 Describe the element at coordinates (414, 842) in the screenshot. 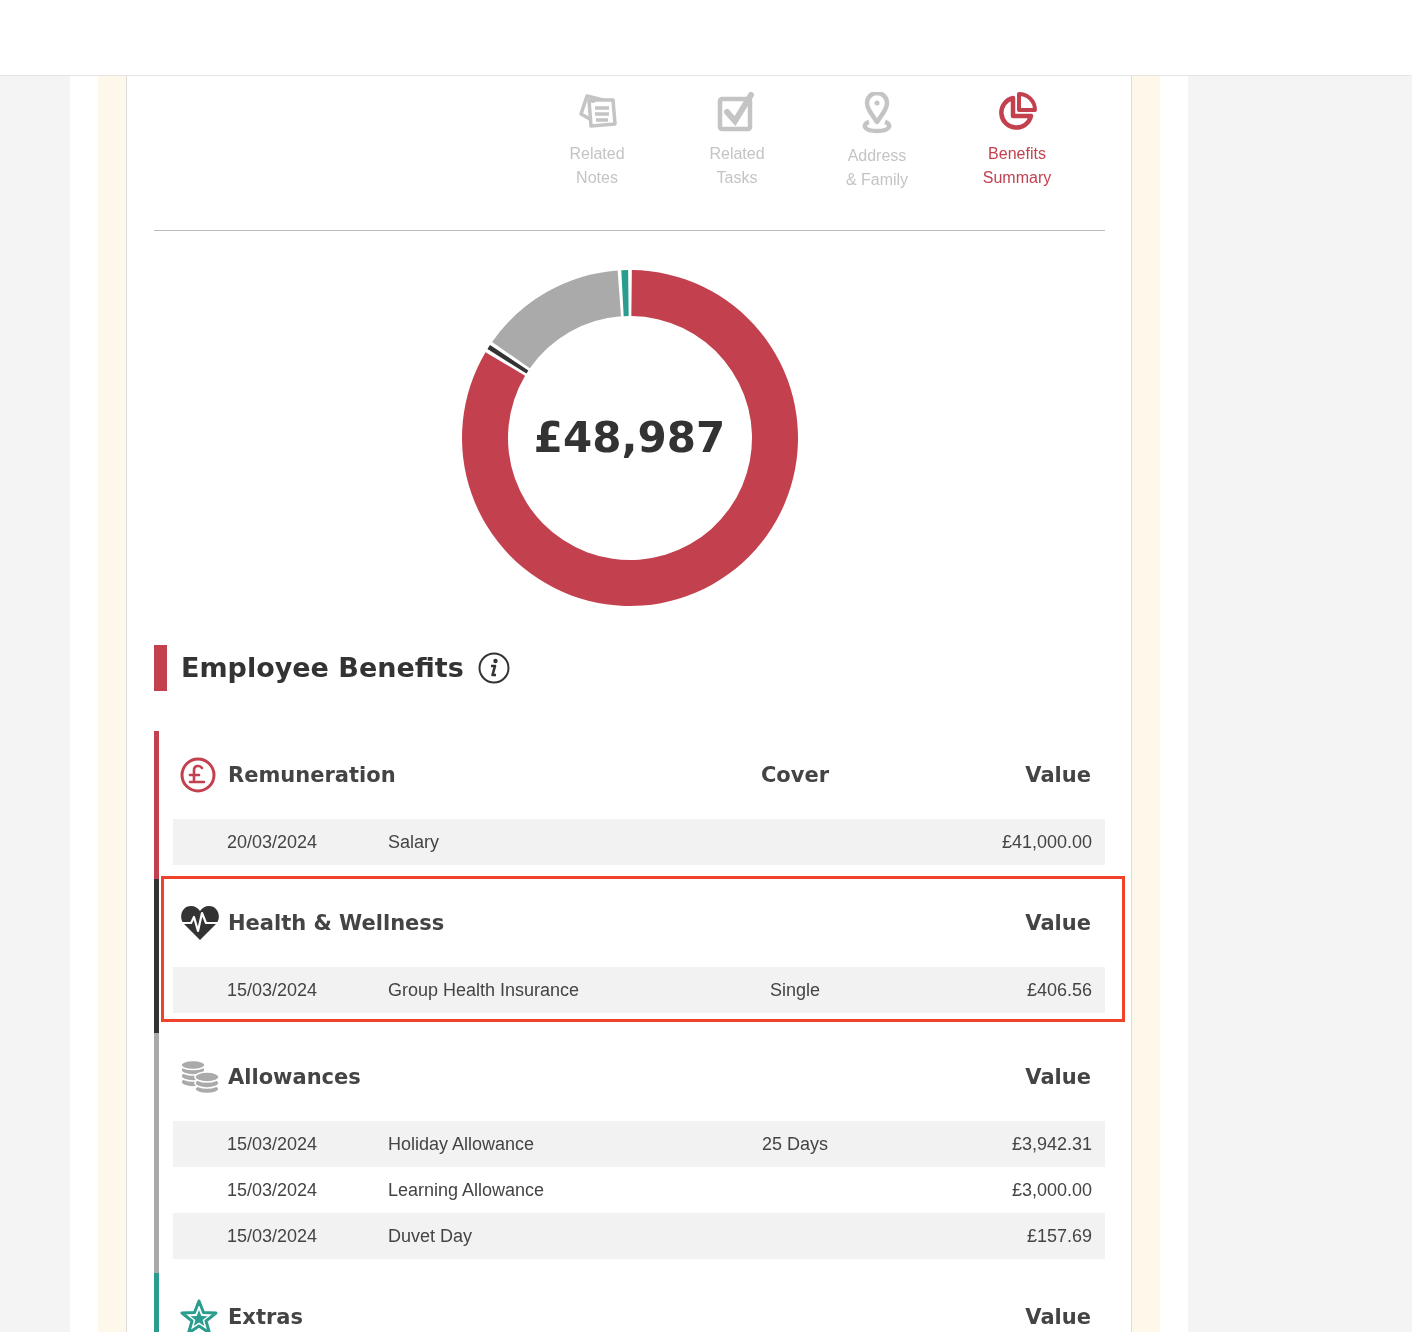

I see `name-cell-text: Salary` at that location.